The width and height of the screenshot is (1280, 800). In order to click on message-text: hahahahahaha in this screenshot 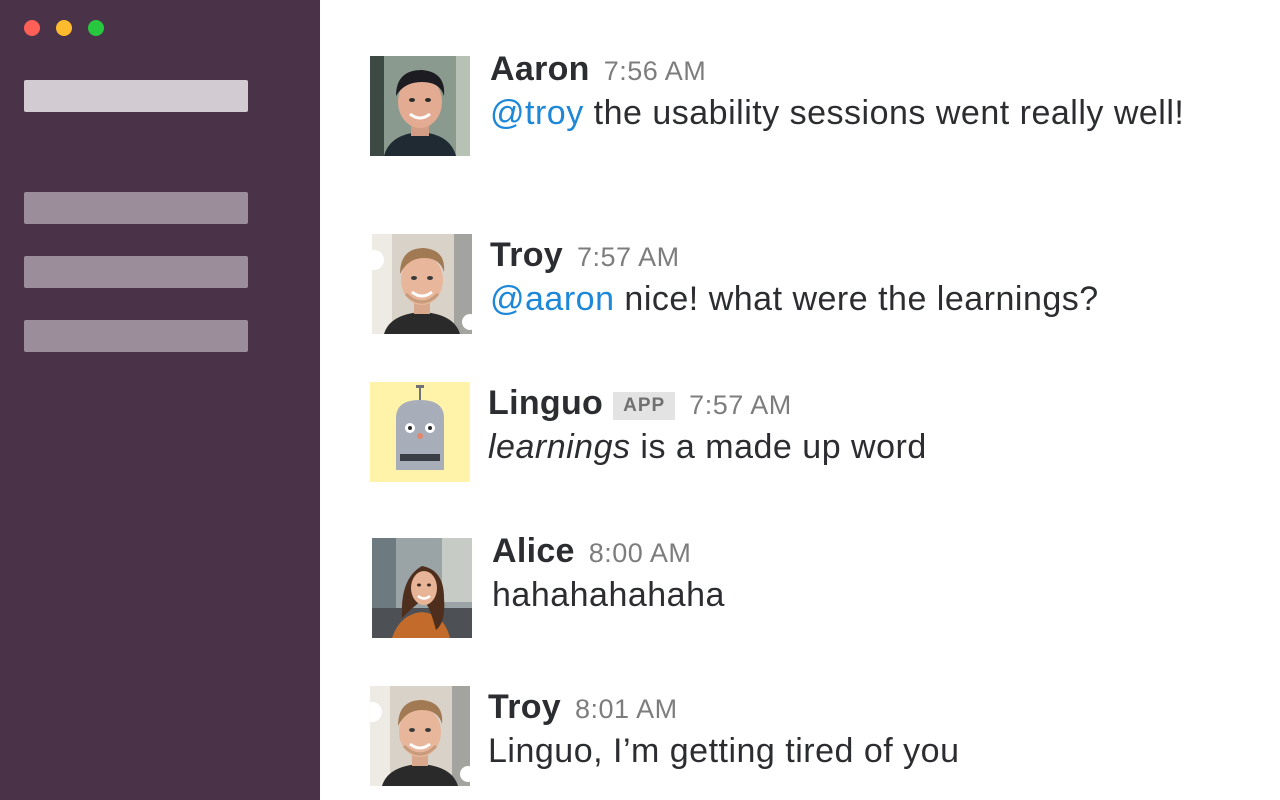, I will do `click(608, 595)`.